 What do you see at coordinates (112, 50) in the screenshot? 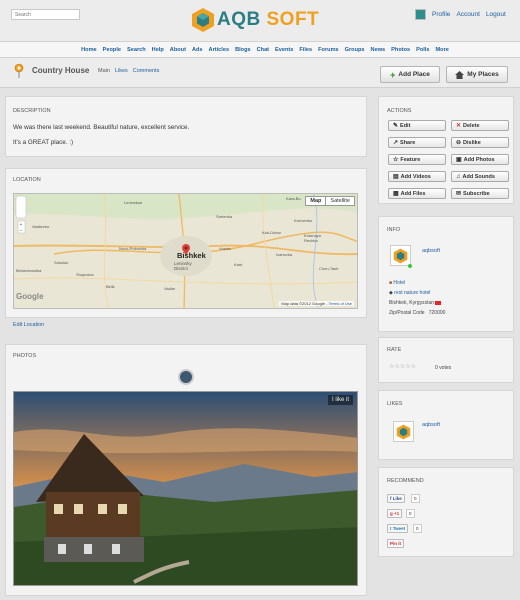
I see `menu-item-people: People` at bounding box center [112, 50].